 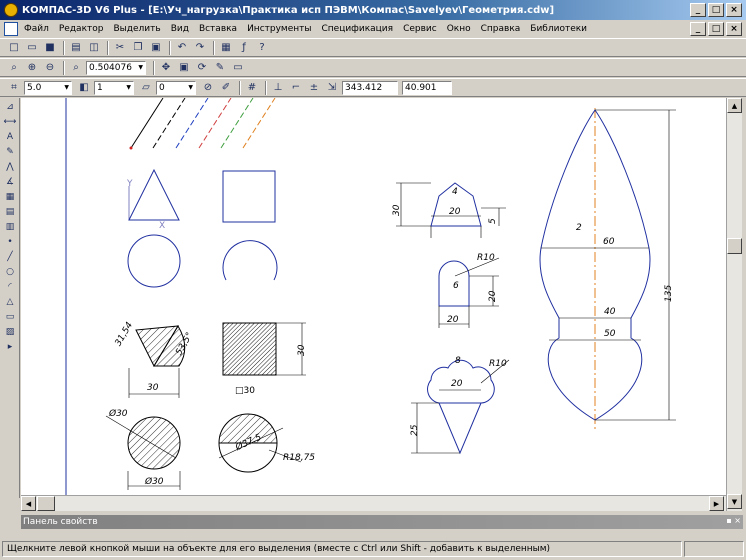 I want to click on show-all-icon: ▣, so click(x=184, y=67).